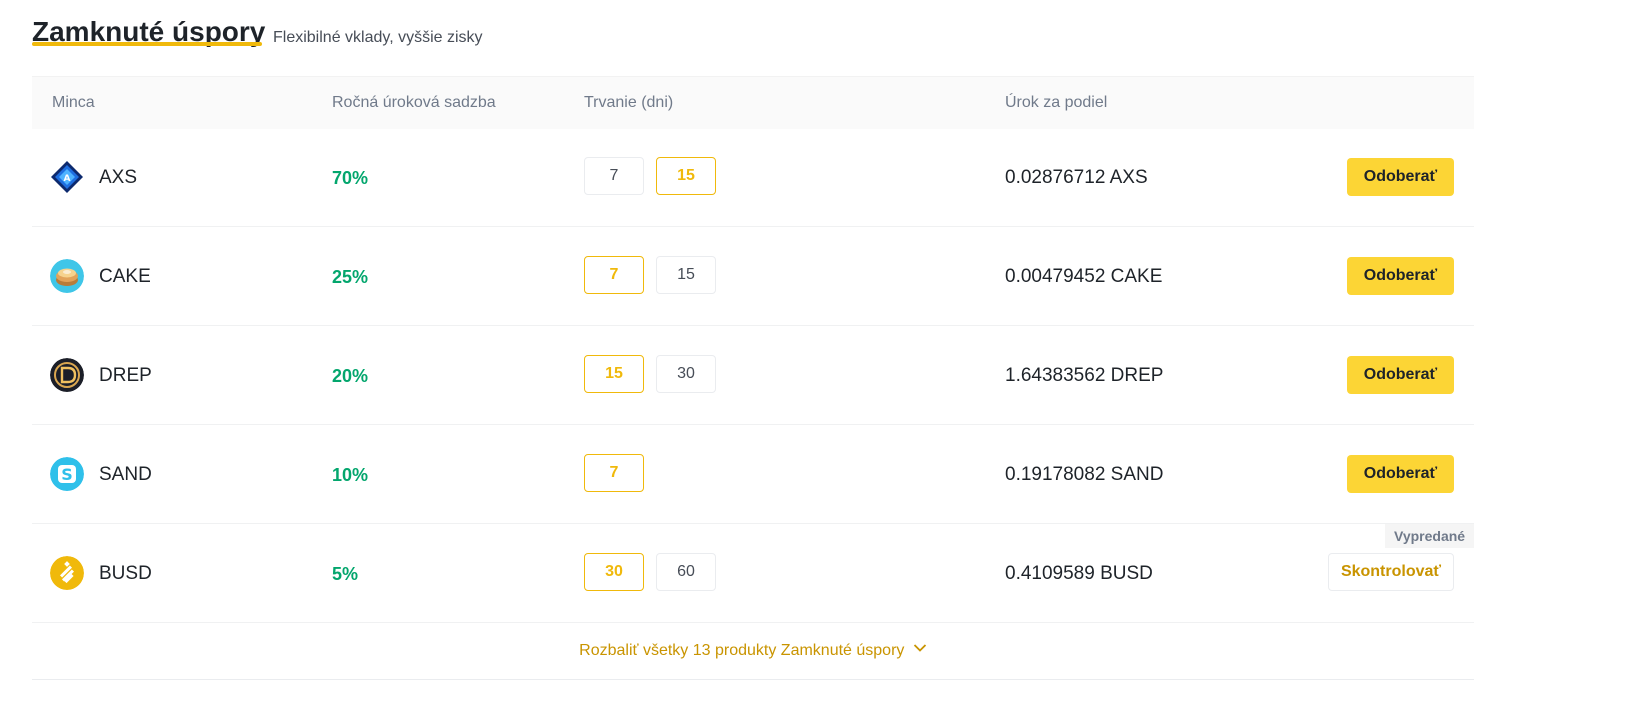 The width and height of the screenshot is (1631, 713). I want to click on annual-rate: 25%, so click(350, 277).